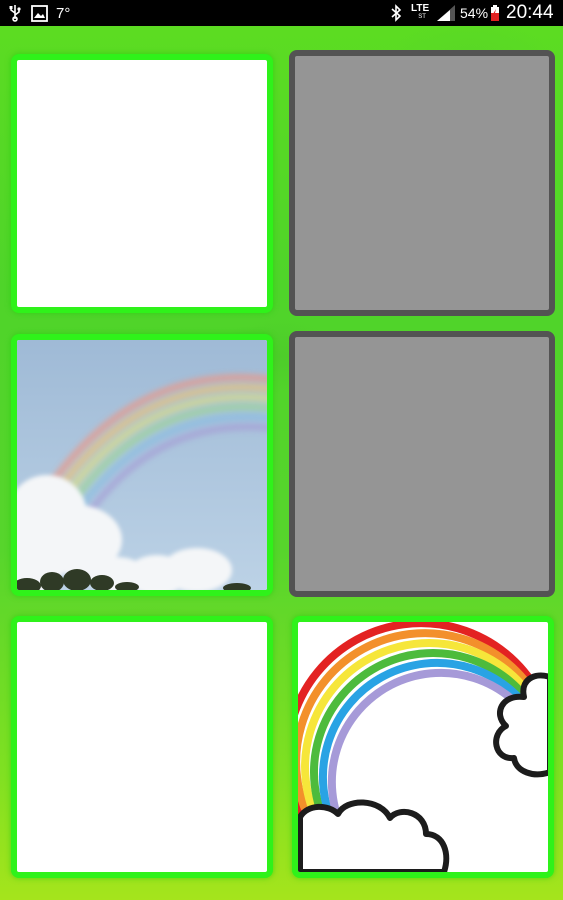 This screenshot has height=900, width=563. Describe the element at coordinates (39, 13) in the screenshot. I see `image-notification-icon` at that location.